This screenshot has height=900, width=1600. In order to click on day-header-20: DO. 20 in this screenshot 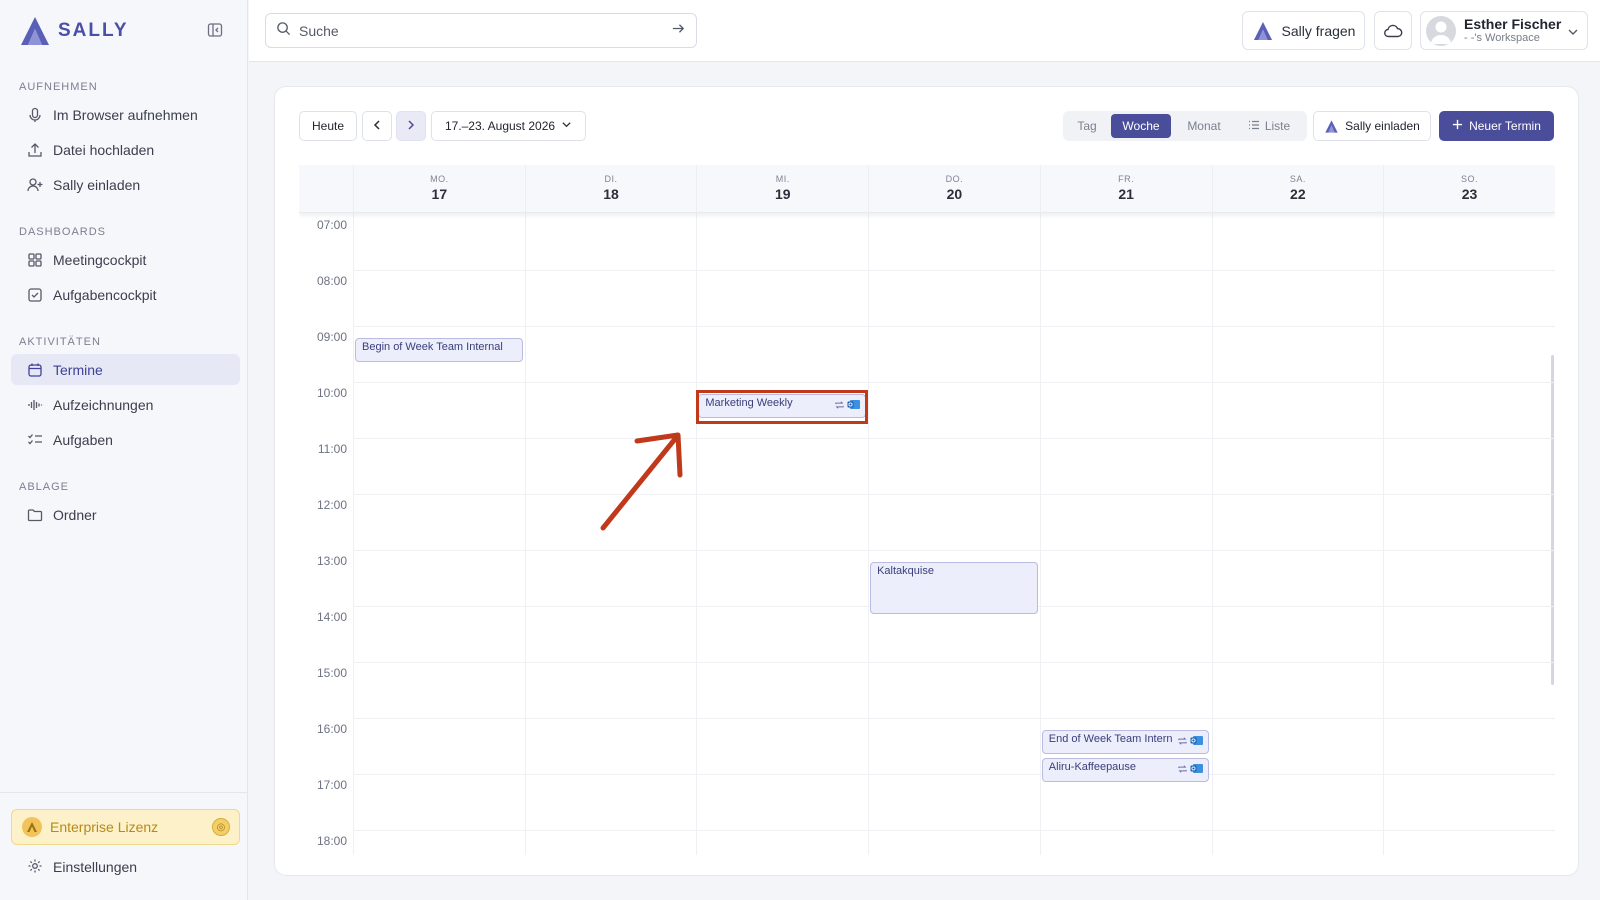, I will do `click(954, 189)`.